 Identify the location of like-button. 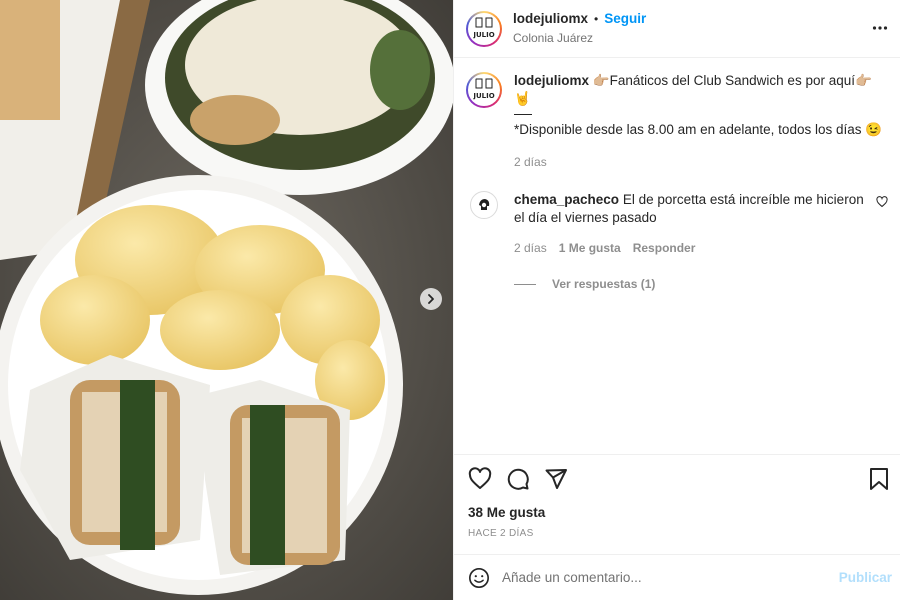
(480, 480).